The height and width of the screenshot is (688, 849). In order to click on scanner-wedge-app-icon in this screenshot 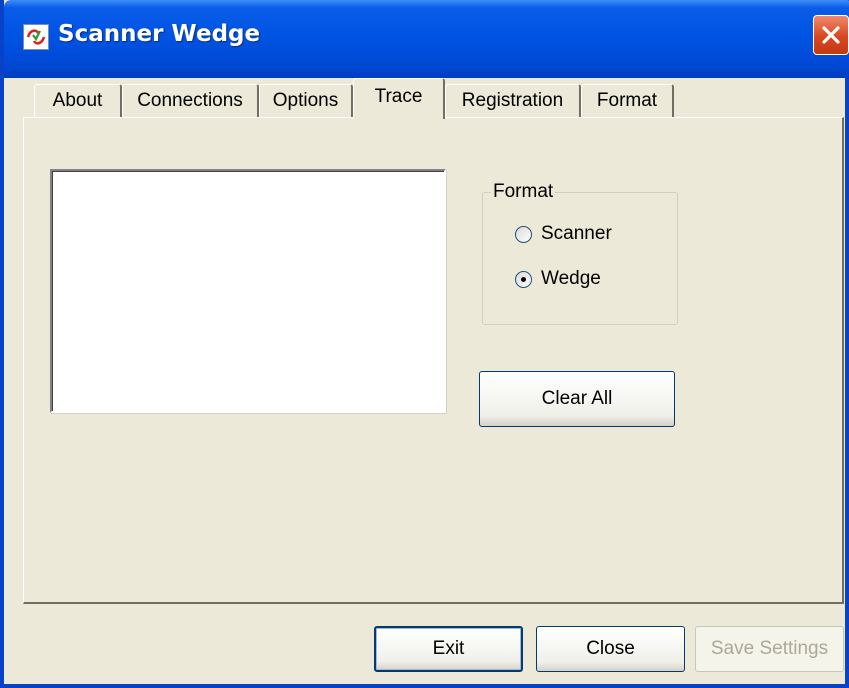, I will do `click(36, 37)`.